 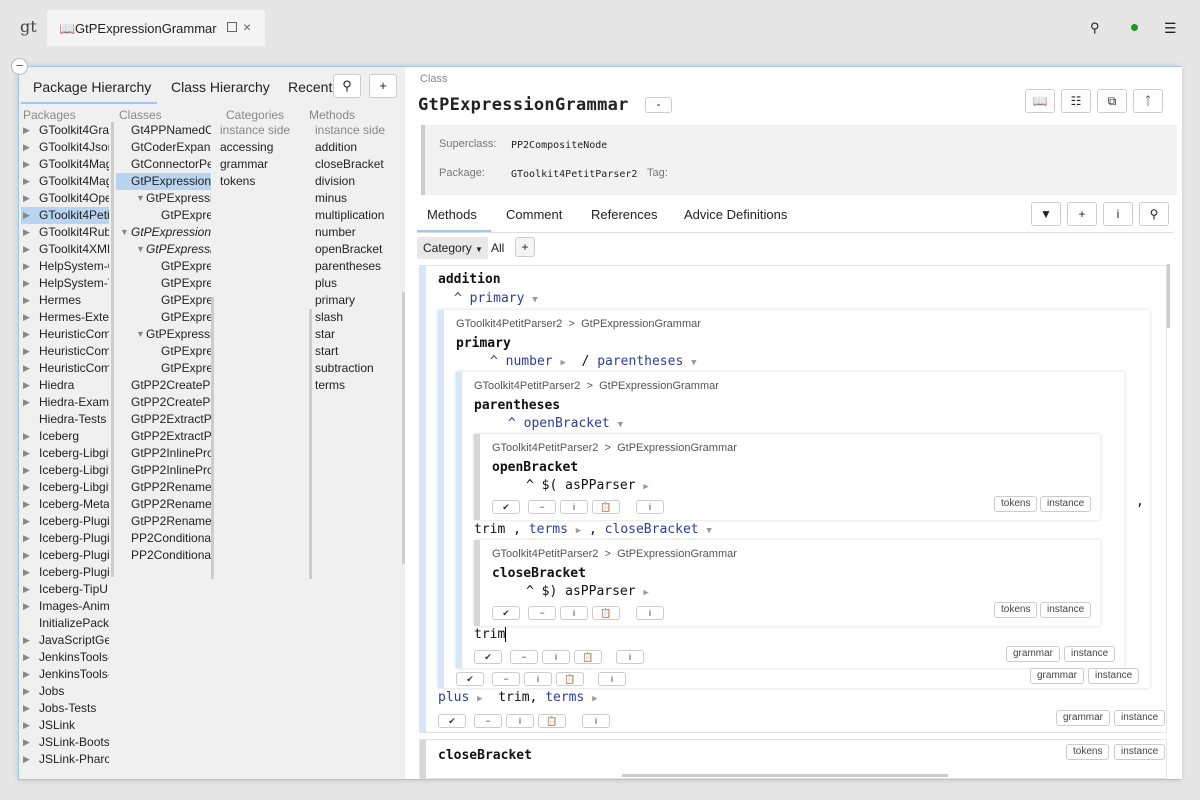 I want to click on method-item: star, so click(x=353, y=334).